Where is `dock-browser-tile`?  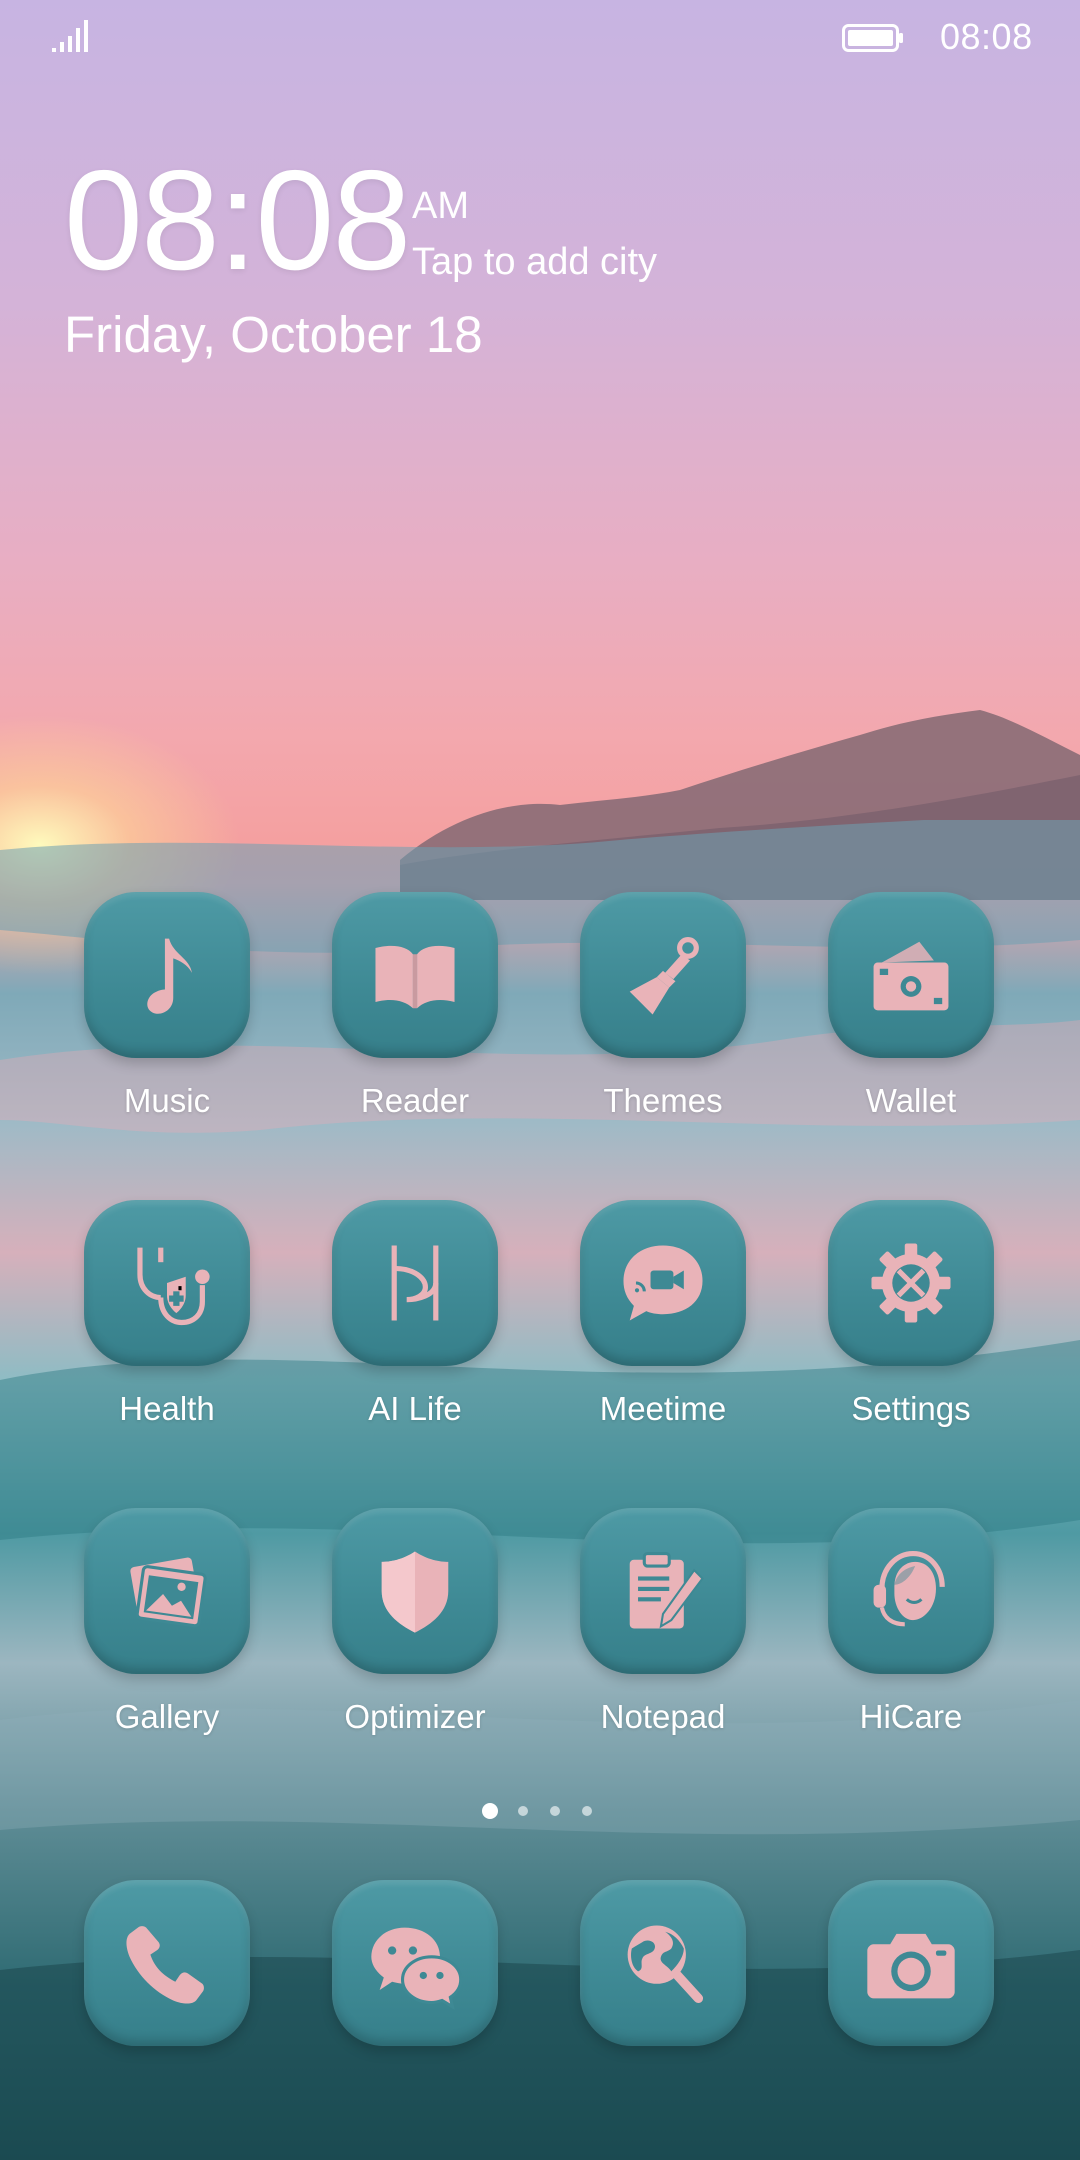 dock-browser-tile is located at coordinates (663, 1963).